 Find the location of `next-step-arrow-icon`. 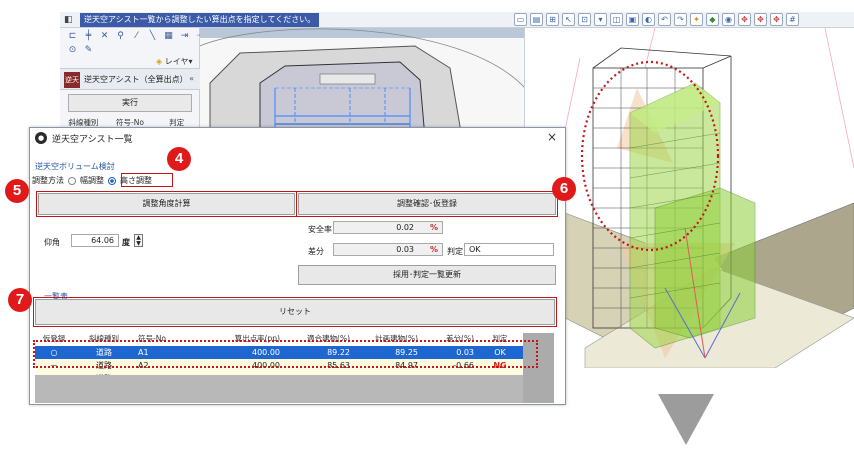

next-step-arrow-icon is located at coordinates (686, 419).